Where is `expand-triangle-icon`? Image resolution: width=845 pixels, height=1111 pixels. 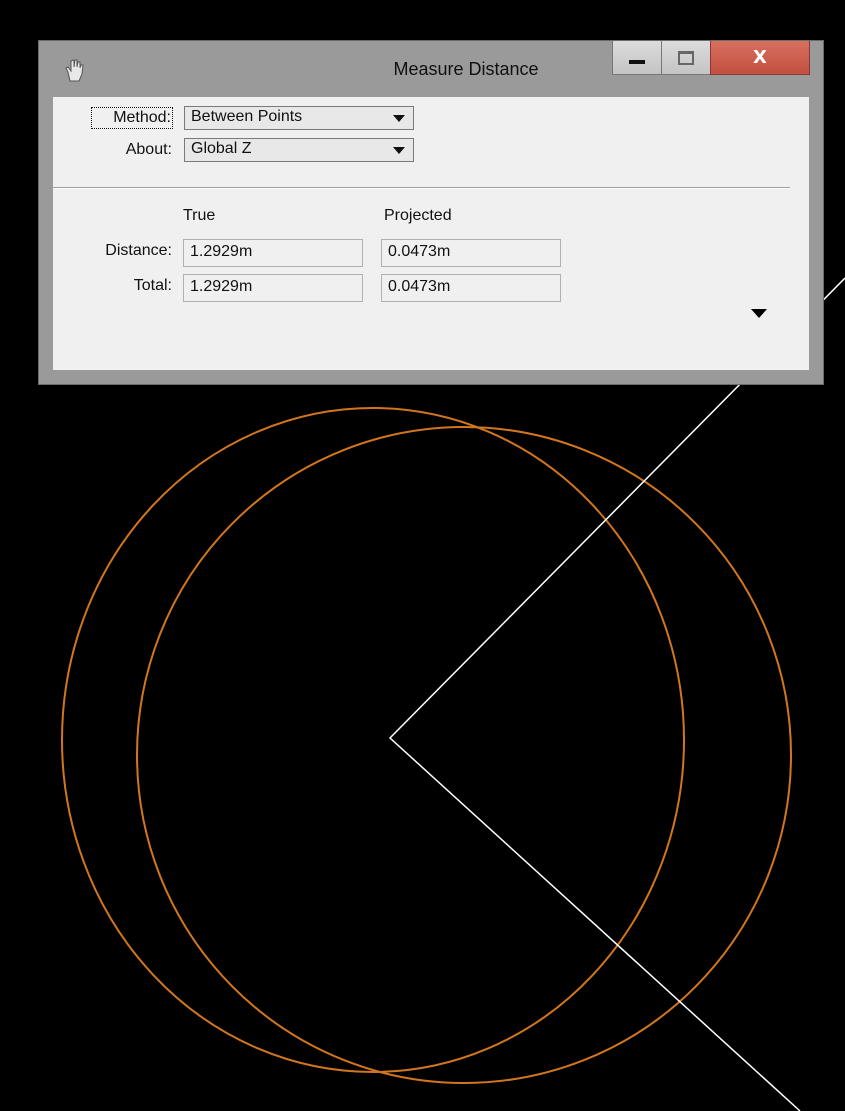 expand-triangle-icon is located at coordinates (759, 313).